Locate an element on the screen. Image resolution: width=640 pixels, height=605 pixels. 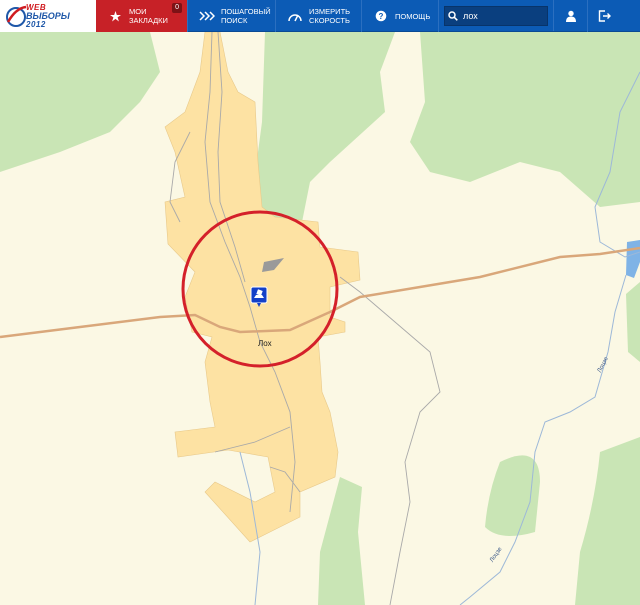
star-icon is located at coordinates (115, 16).